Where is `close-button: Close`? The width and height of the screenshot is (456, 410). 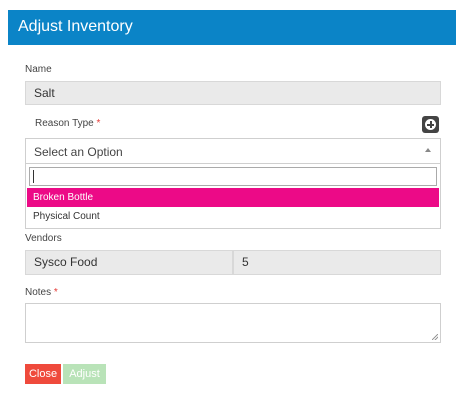
close-button: Close is located at coordinates (43, 374).